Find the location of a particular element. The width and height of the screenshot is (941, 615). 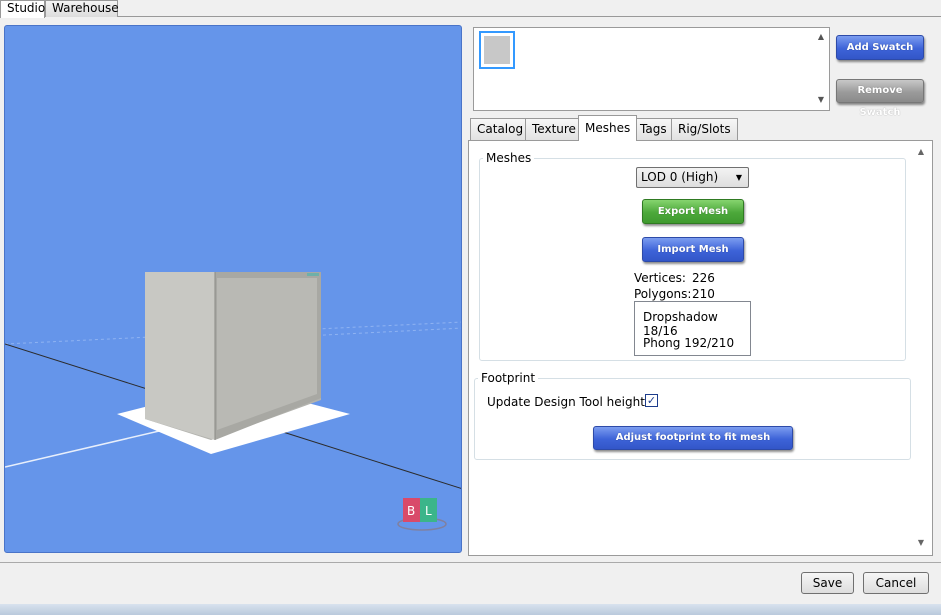

top-tabs-divider is located at coordinates (470, 16).